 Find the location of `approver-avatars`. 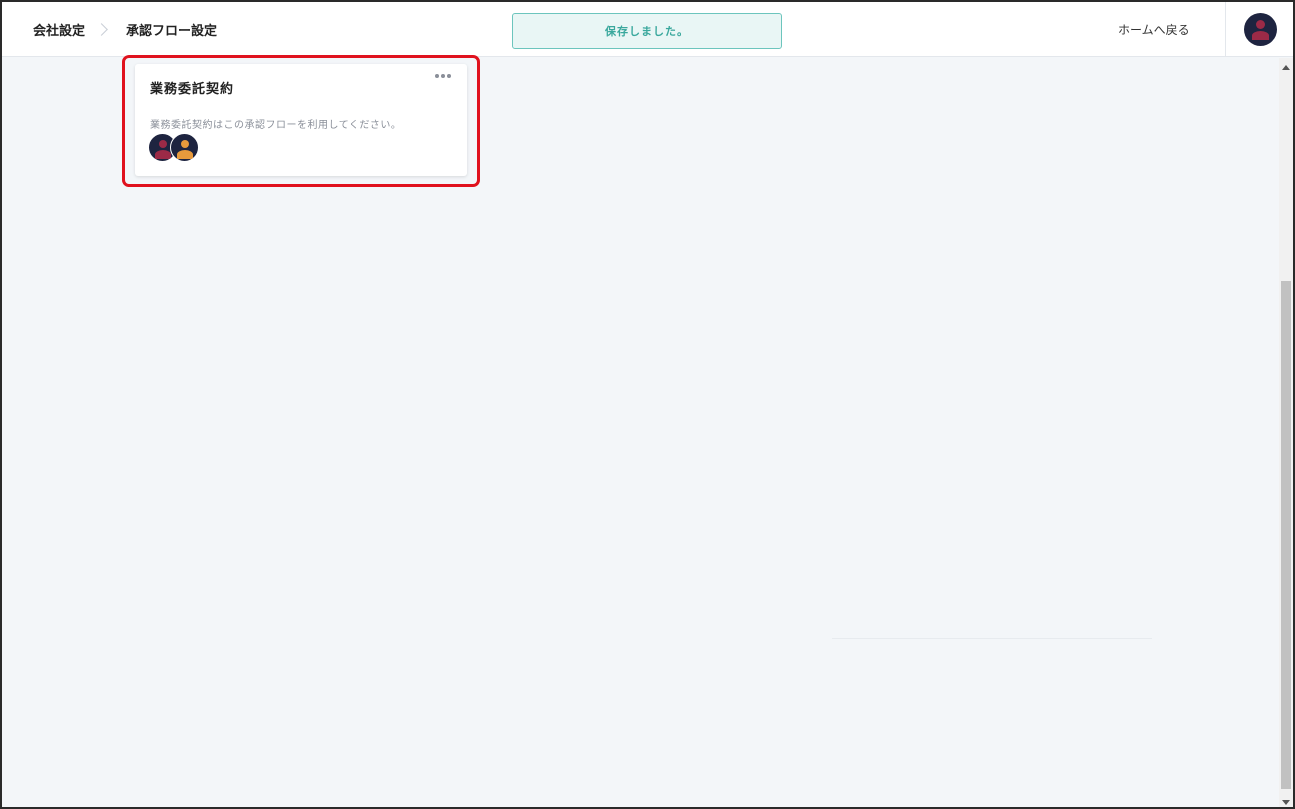

approver-avatars is located at coordinates (178, 148).